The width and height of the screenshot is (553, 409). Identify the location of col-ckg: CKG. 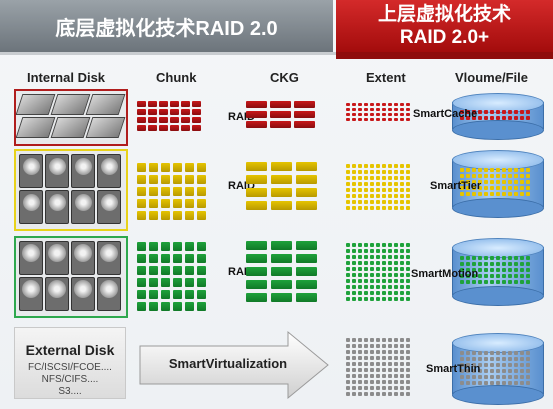
(284, 77).